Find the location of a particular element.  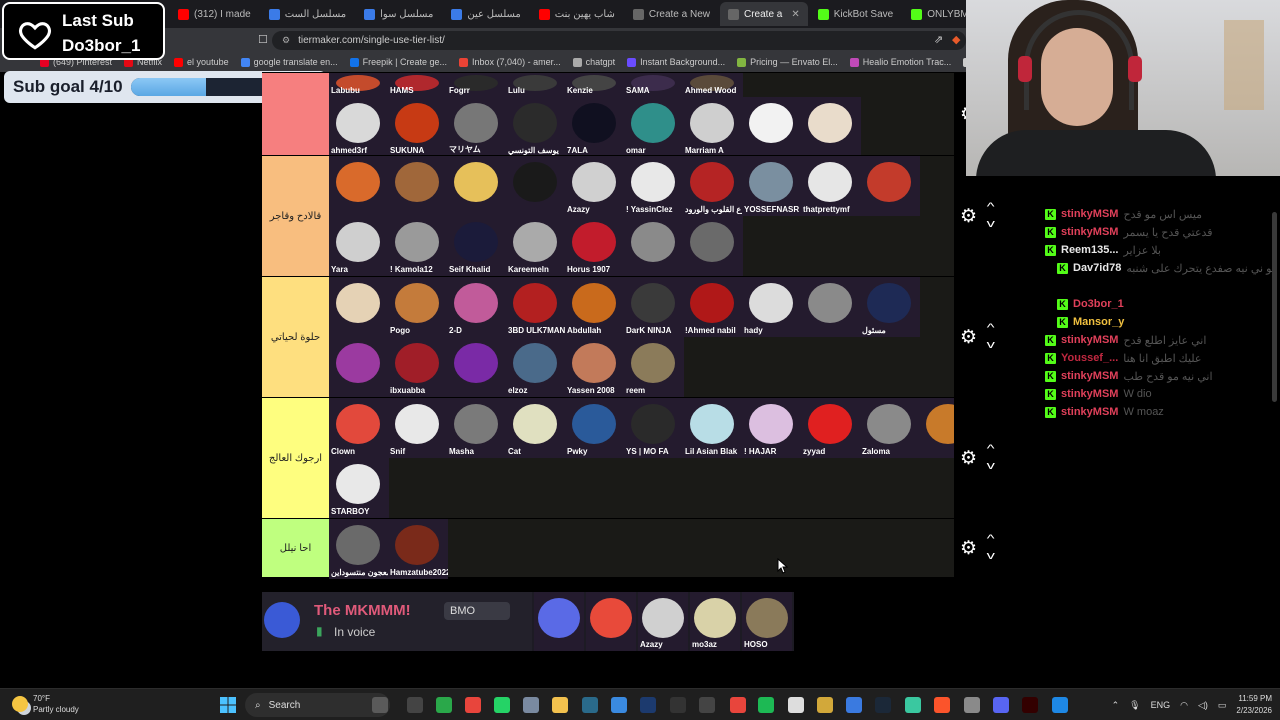

chevron-up-icon: ^ is located at coordinates (991, 449).